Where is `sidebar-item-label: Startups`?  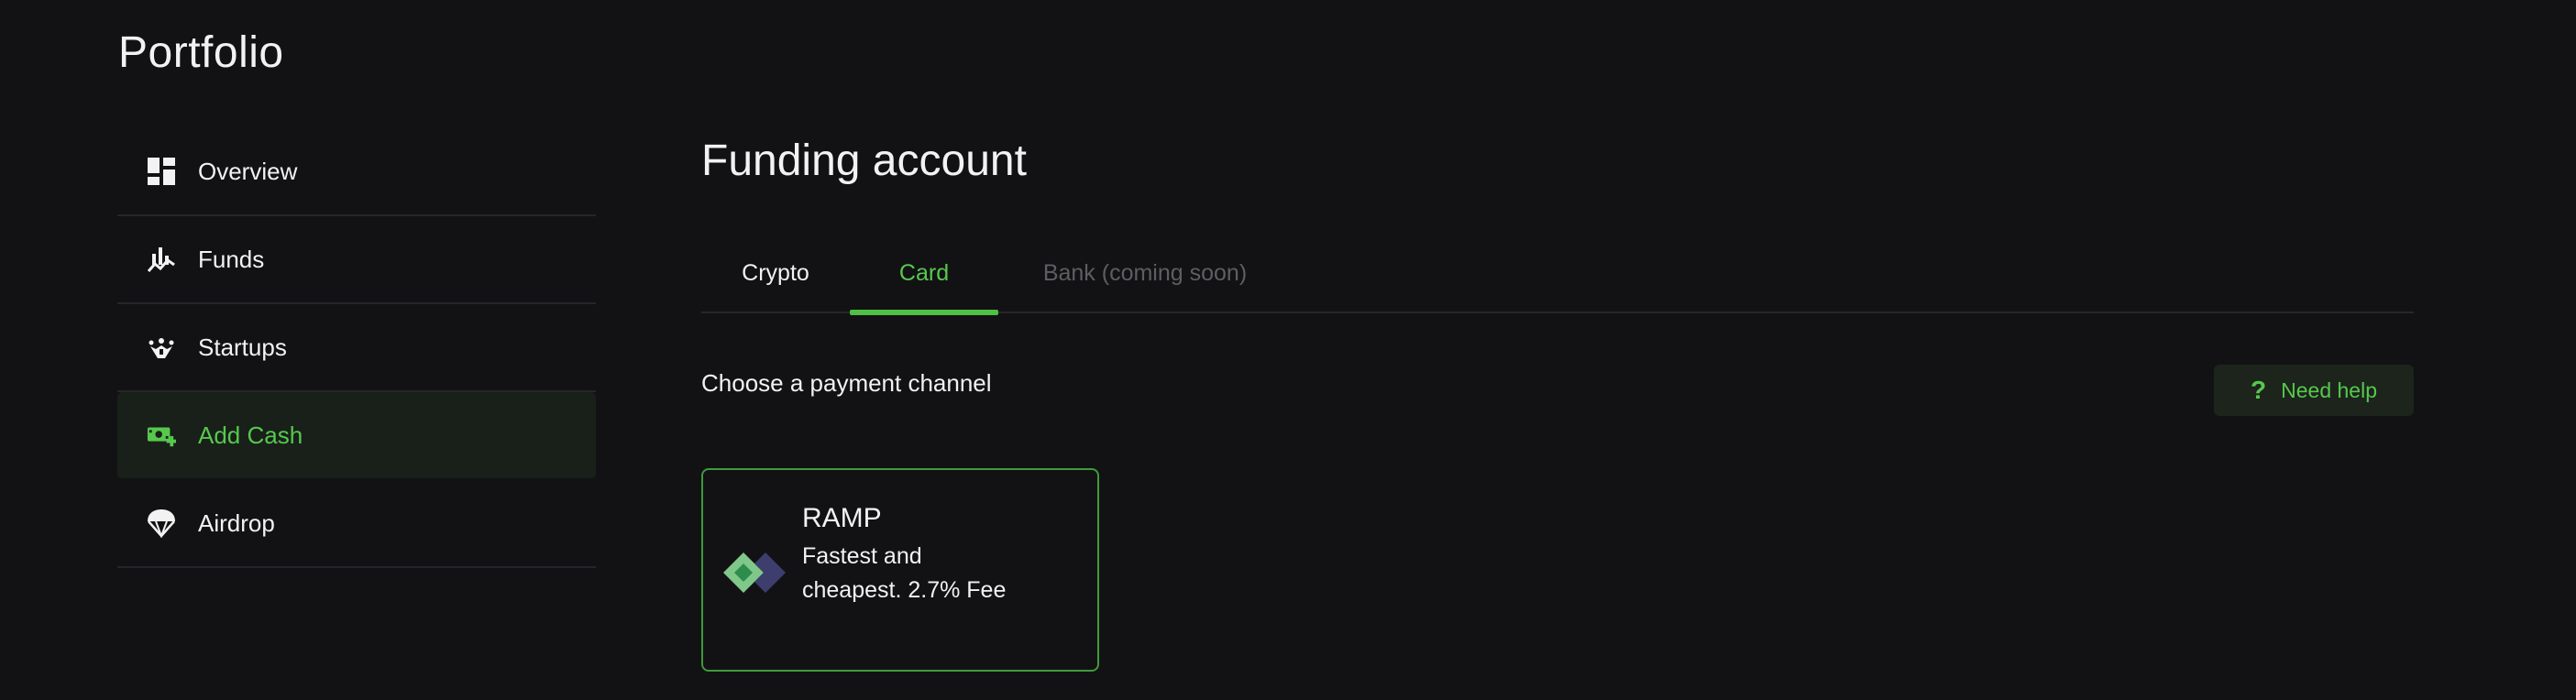
sidebar-item-label: Startups is located at coordinates (242, 347).